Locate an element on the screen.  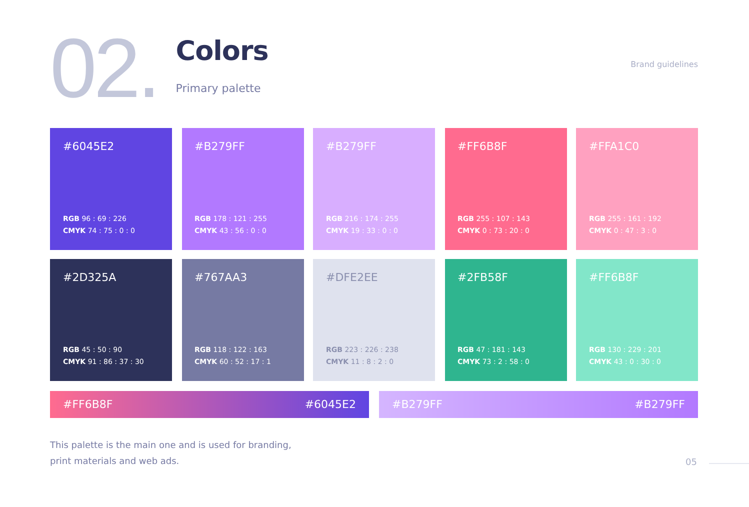
hex-code: #767AA3 is located at coordinates (221, 277).